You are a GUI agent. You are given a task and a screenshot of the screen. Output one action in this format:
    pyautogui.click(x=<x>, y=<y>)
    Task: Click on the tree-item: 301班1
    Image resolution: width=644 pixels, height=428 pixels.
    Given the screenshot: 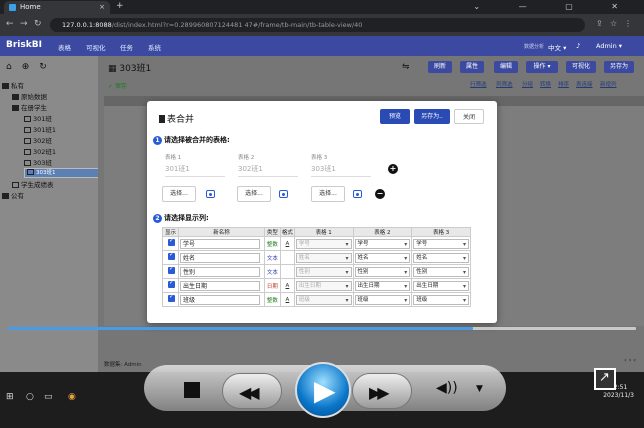 What is the action you would take?
    pyautogui.click(x=40, y=129)
    